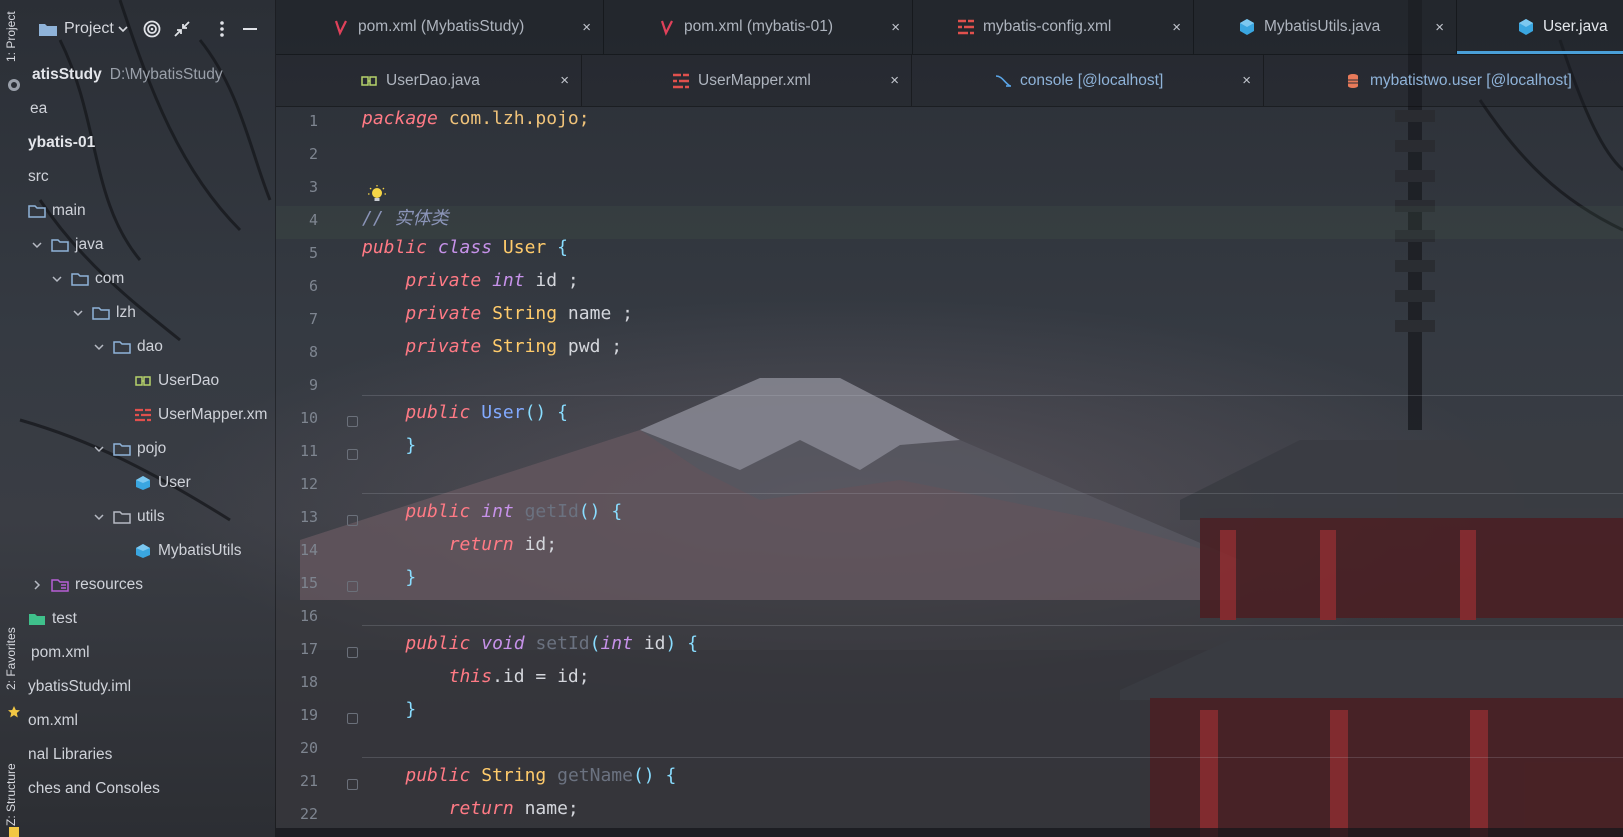 The height and width of the screenshot is (837, 1623). I want to click on line-number: 7, so click(313, 319).